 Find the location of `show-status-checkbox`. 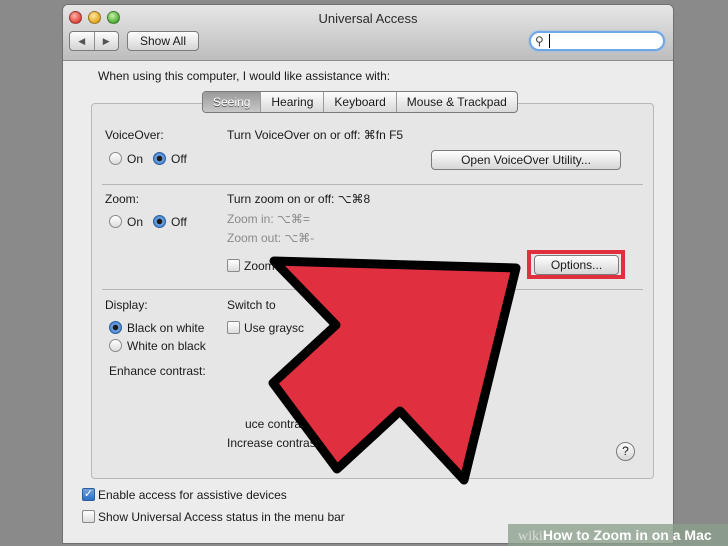

show-status-checkbox is located at coordinates (88, 516).